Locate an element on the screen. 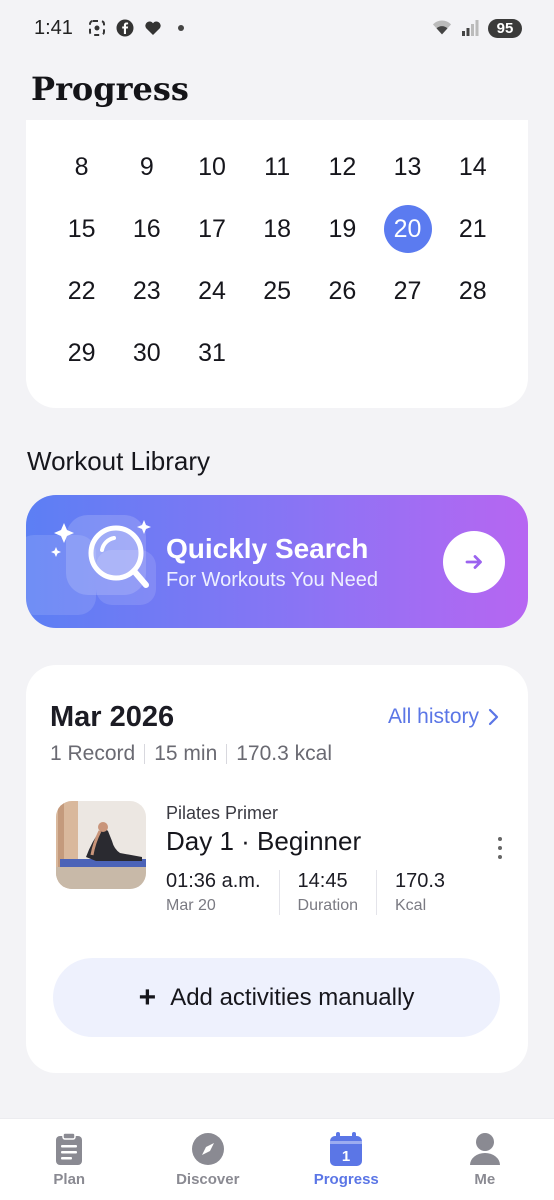 Image resolution: width=554 pixels, height=1200 pixels. nav-progress: 1 Progress is located at coordinates (346, 1159).